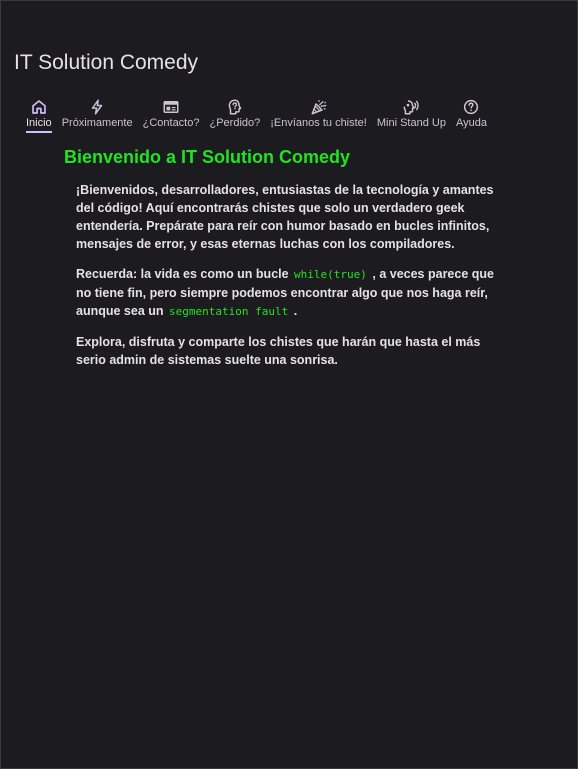 This screenshot has height=769, width=578. What do you see at coordinates (207, 157) in the screenshot?
I see `welcome-heading: Bienvenido a IT Solution Comedy` at bounding box center [207, 157].